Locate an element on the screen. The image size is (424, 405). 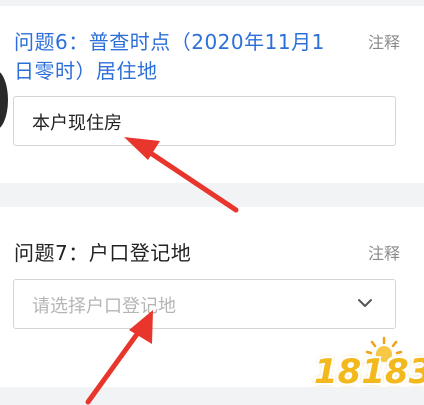
watermark-logo: 18183 is located at coordinates (369, 368).